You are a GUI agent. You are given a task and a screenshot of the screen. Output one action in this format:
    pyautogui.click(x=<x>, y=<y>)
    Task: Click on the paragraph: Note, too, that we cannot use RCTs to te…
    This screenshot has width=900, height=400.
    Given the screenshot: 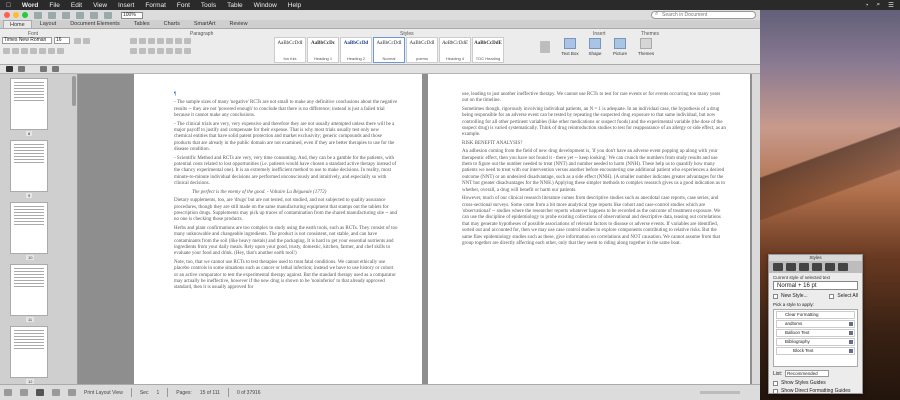 What is the action you would take?
    pyautogui.click(x=286, y=276)
    